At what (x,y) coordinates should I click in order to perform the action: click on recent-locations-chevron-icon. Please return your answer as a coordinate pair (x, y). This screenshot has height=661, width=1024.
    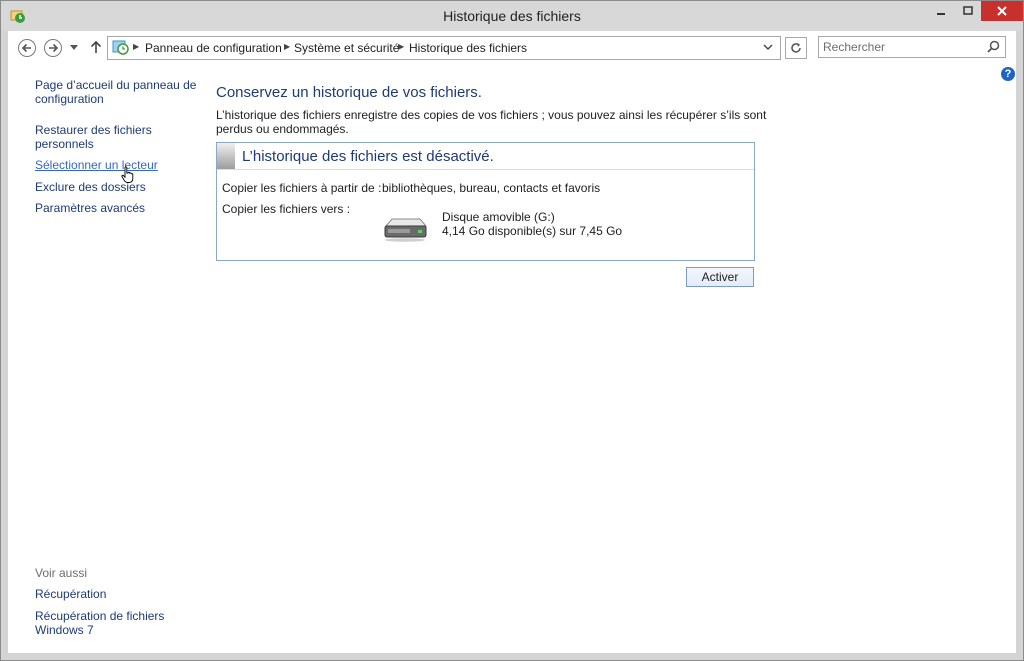
    Looking at the image, I should click on (74, 48).